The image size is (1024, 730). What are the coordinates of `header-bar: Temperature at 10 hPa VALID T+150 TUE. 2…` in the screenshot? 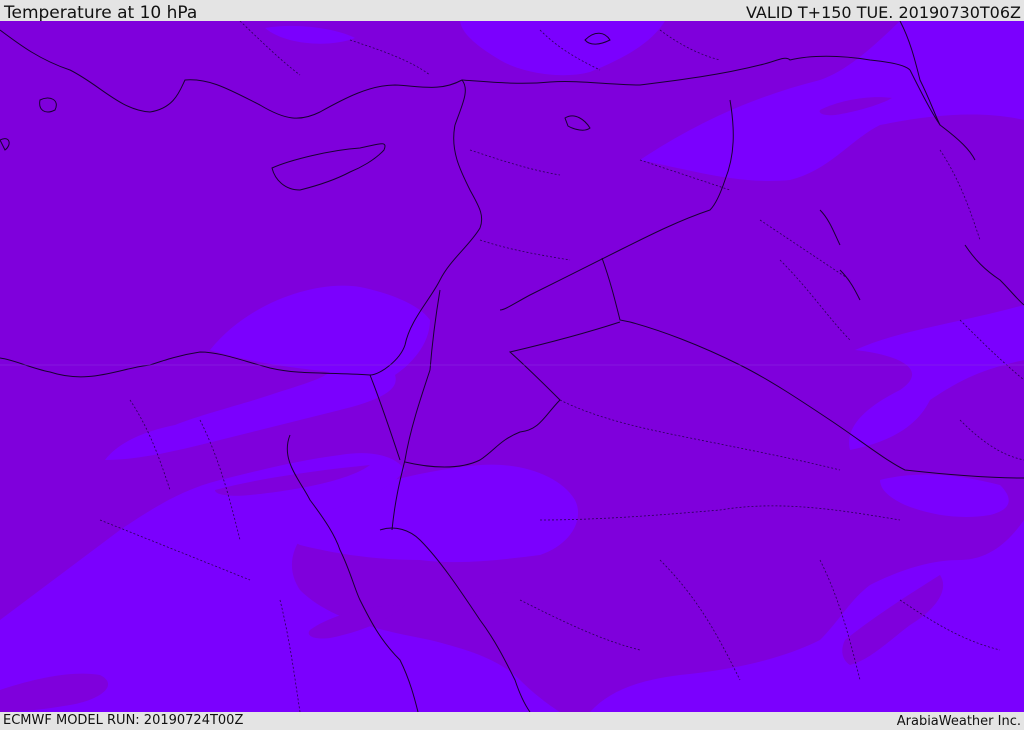 It's located at (512, 11).